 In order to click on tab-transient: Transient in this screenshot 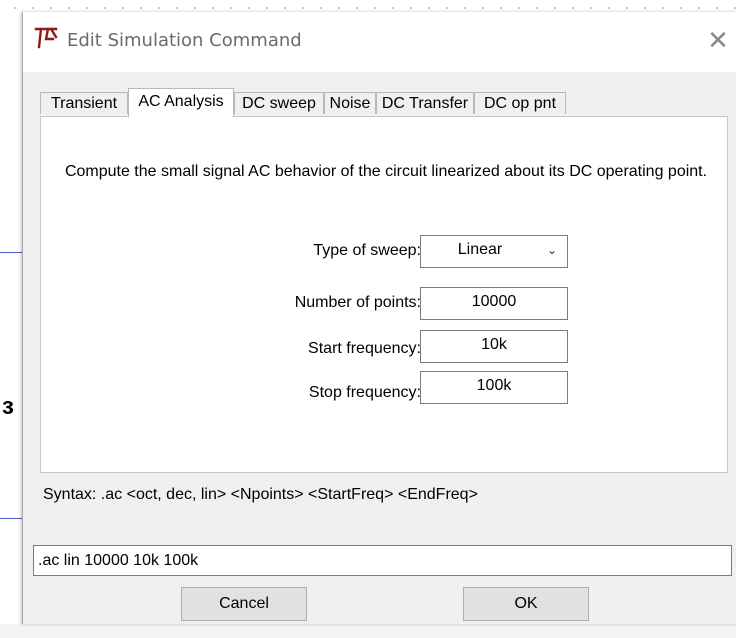, I will do `click(84, 103)`.